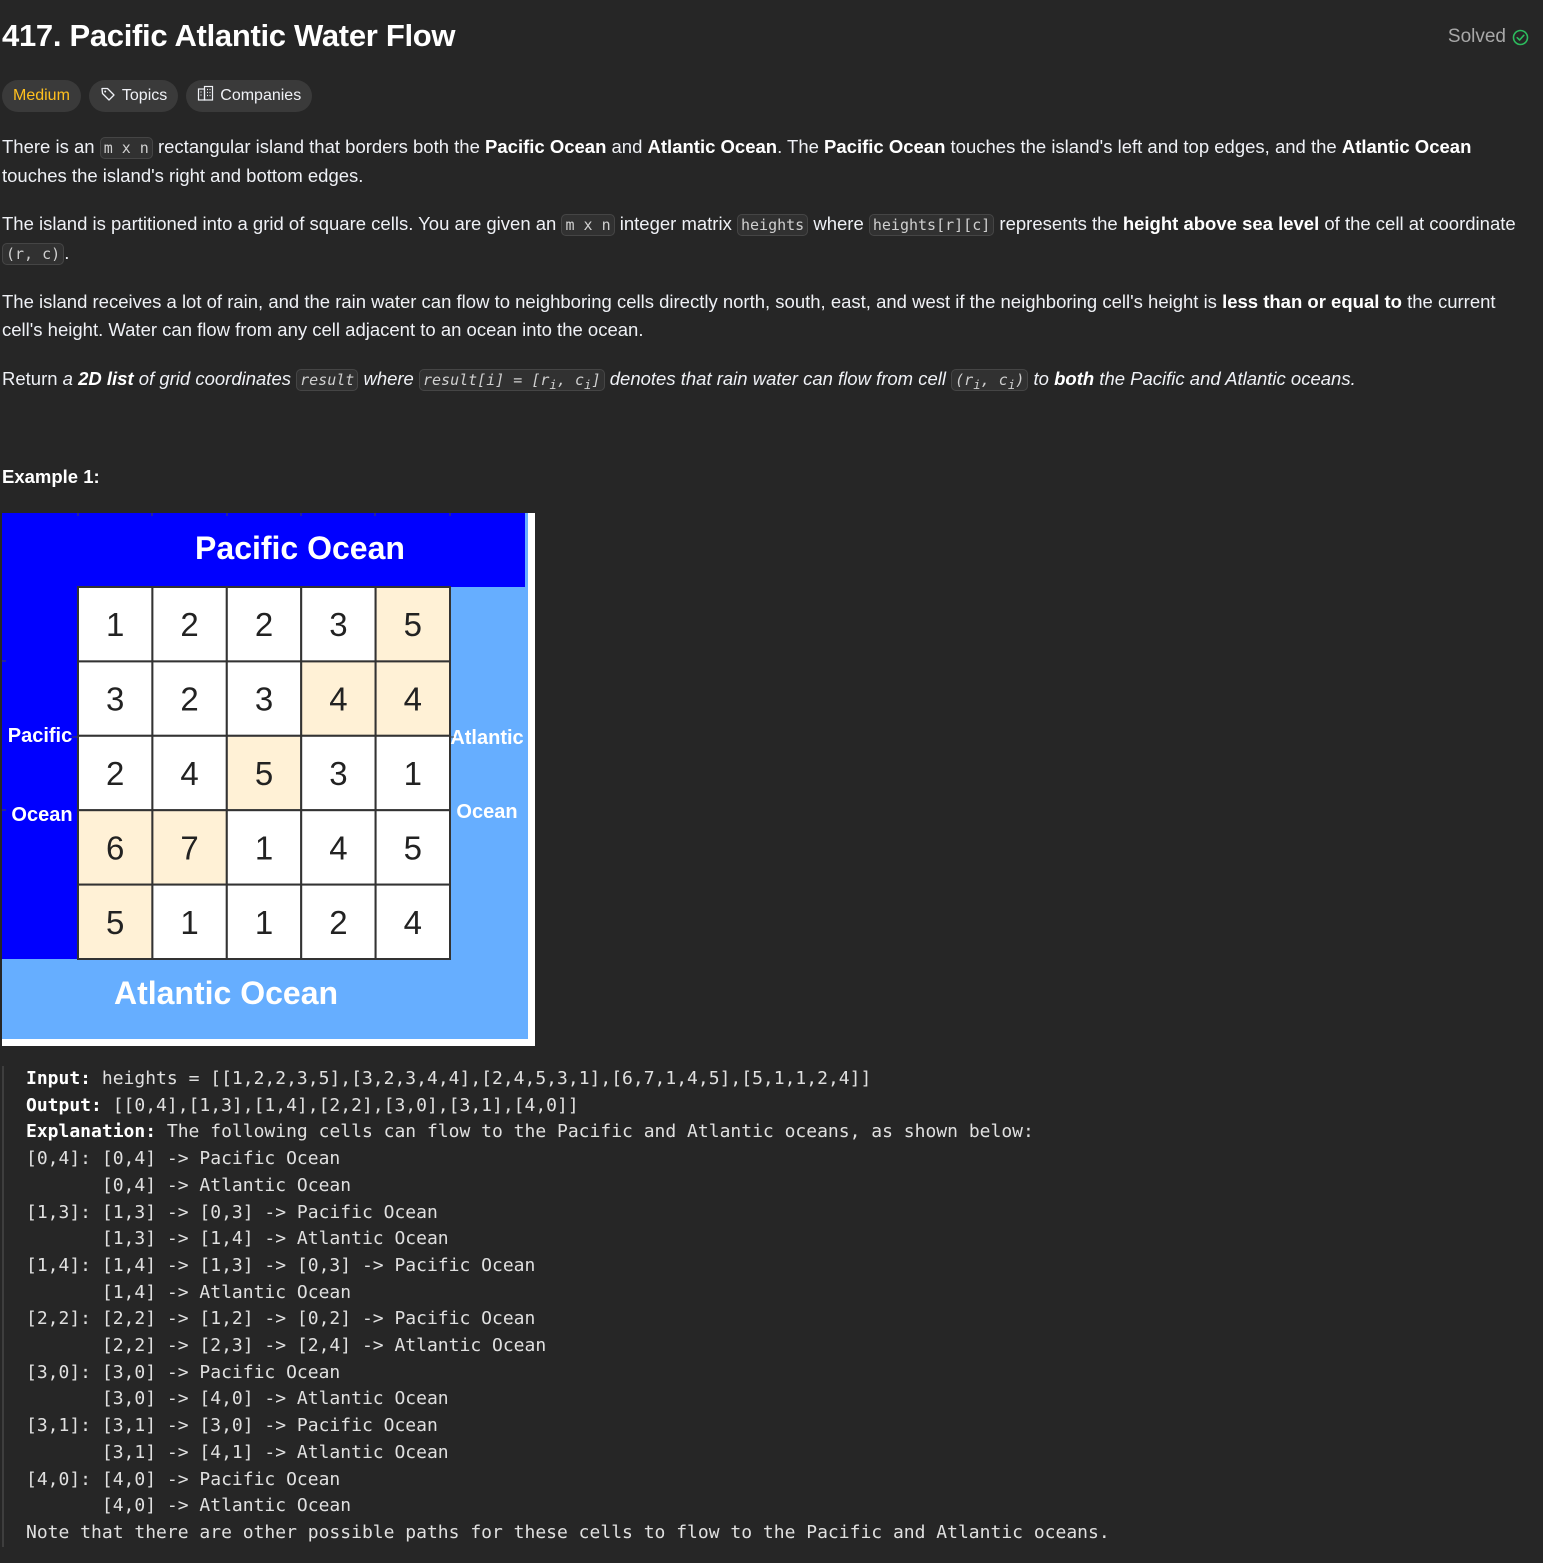 This screenshot has width=1543, height=1563. Describe the element at coordinates (237, 1399) in the screenshot. I see `explanation-path-line: [3,0] -> [4,0] -> Atlantic Ocean` at that location.